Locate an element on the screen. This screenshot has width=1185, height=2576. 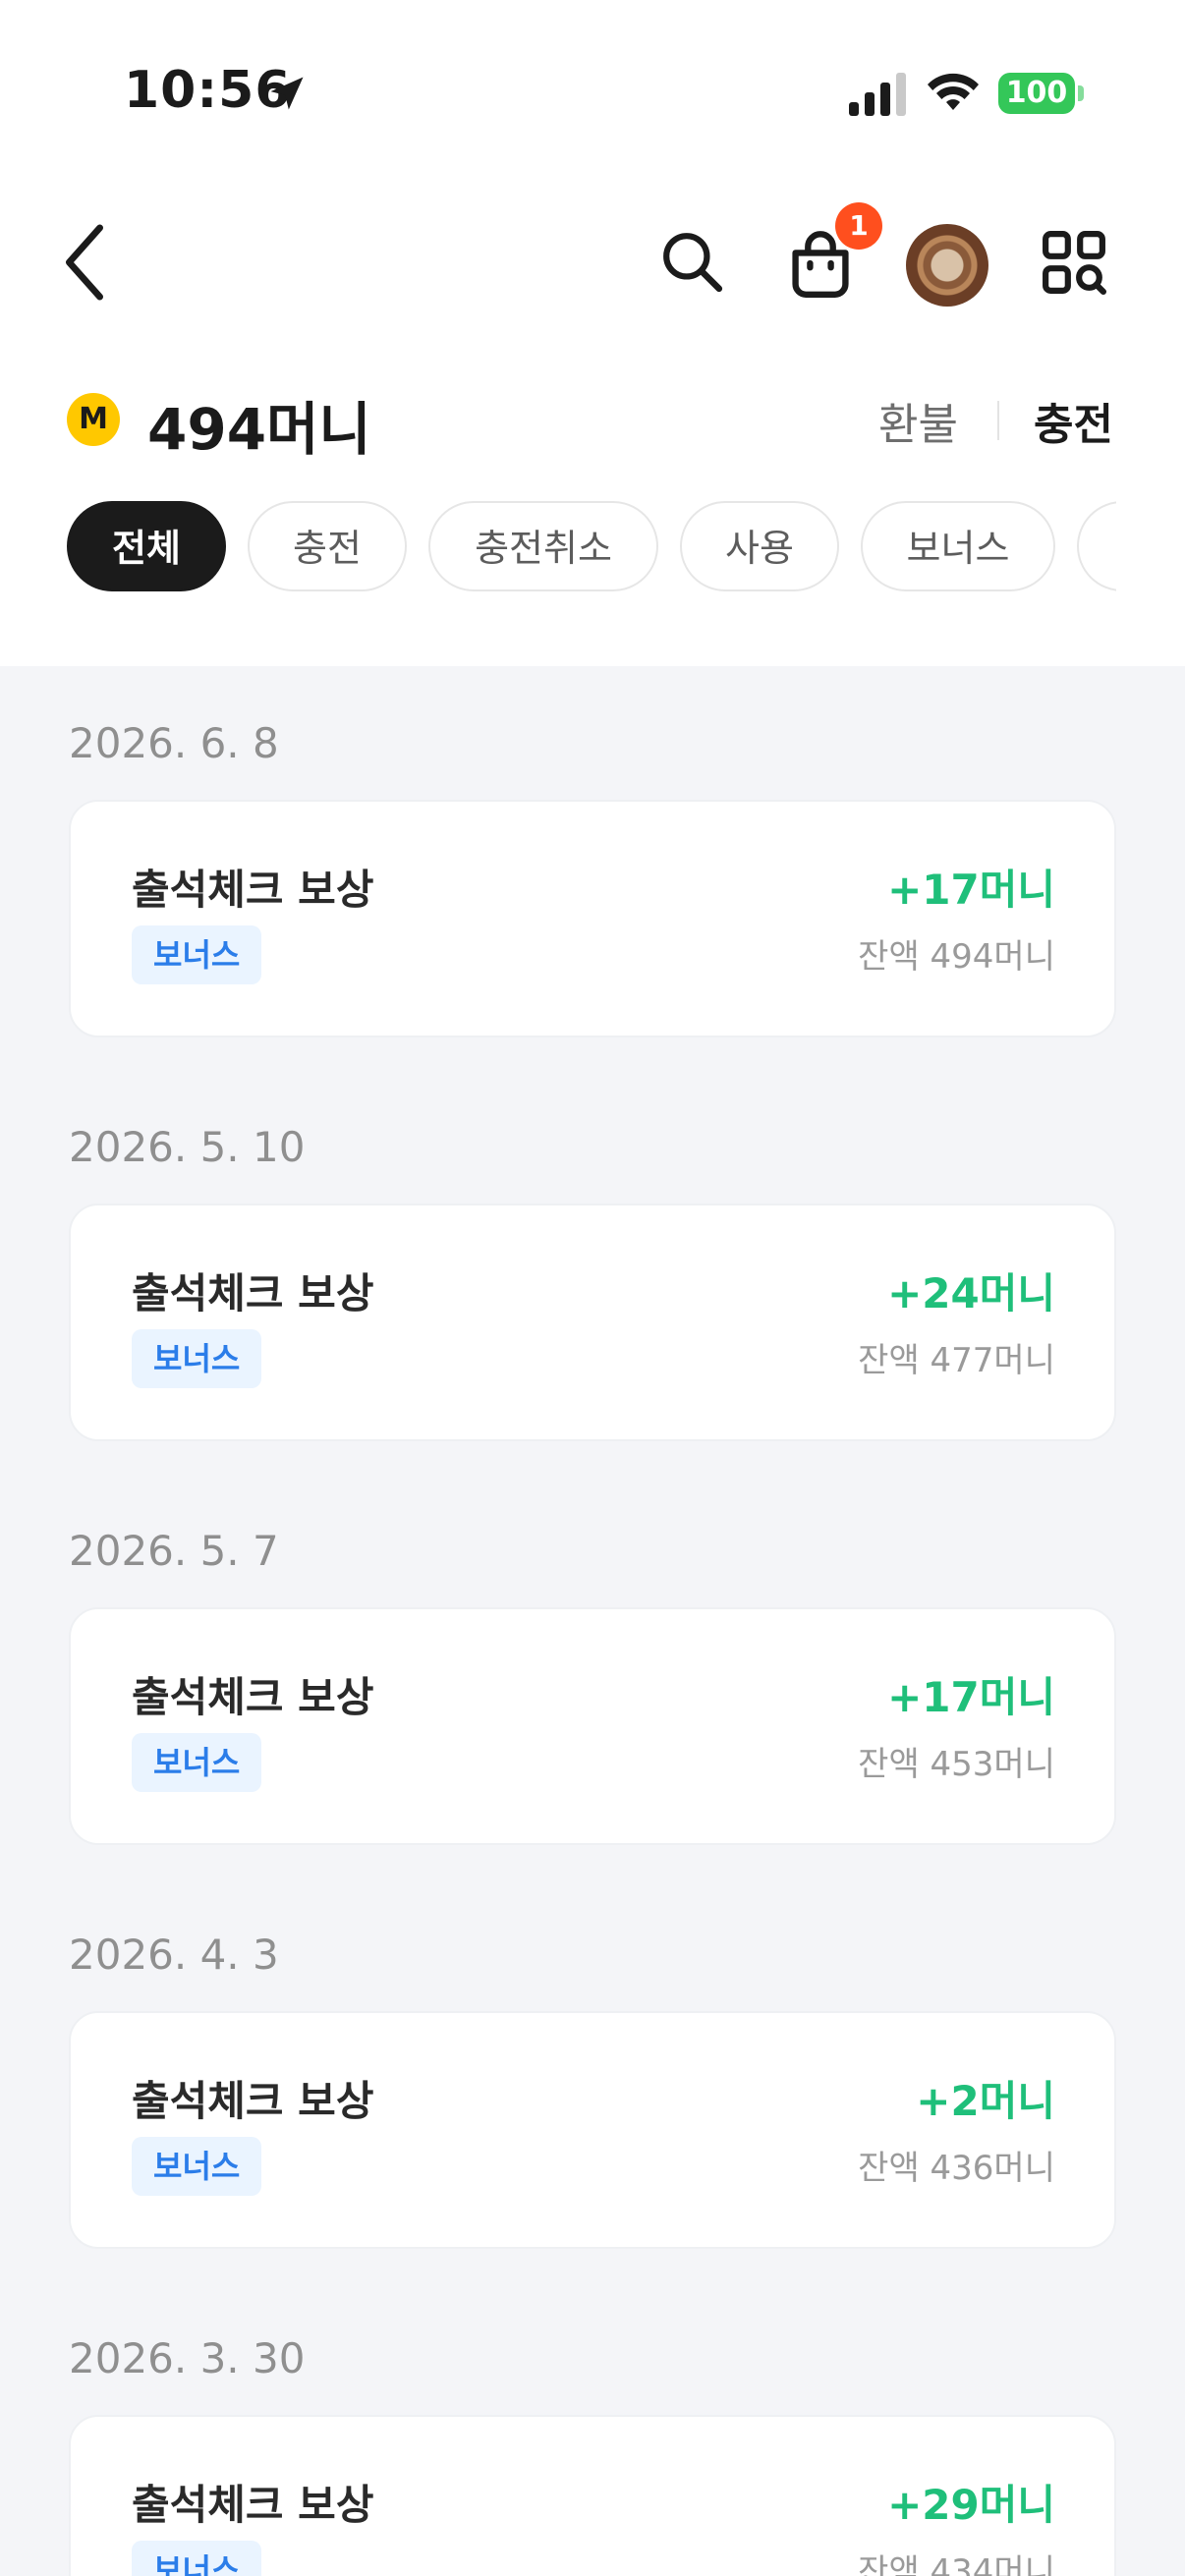
filter-chip-charge-cancel: 충전취소 is located at coordinates (543, 546).